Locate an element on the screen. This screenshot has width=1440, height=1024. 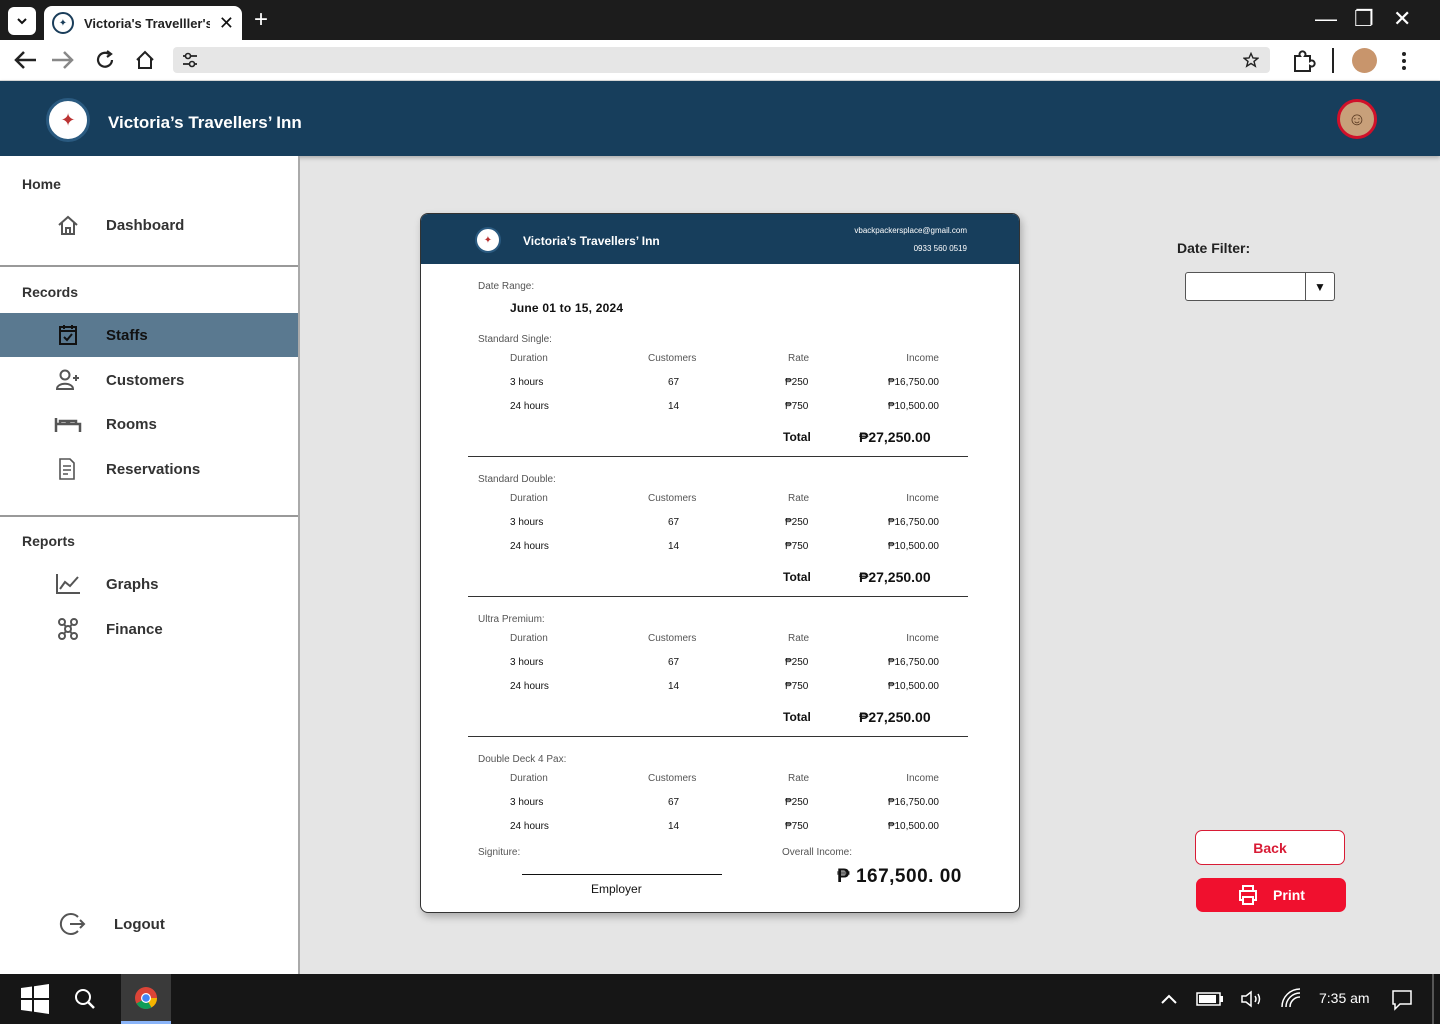
address-bar is located at coordinates (721, 60).